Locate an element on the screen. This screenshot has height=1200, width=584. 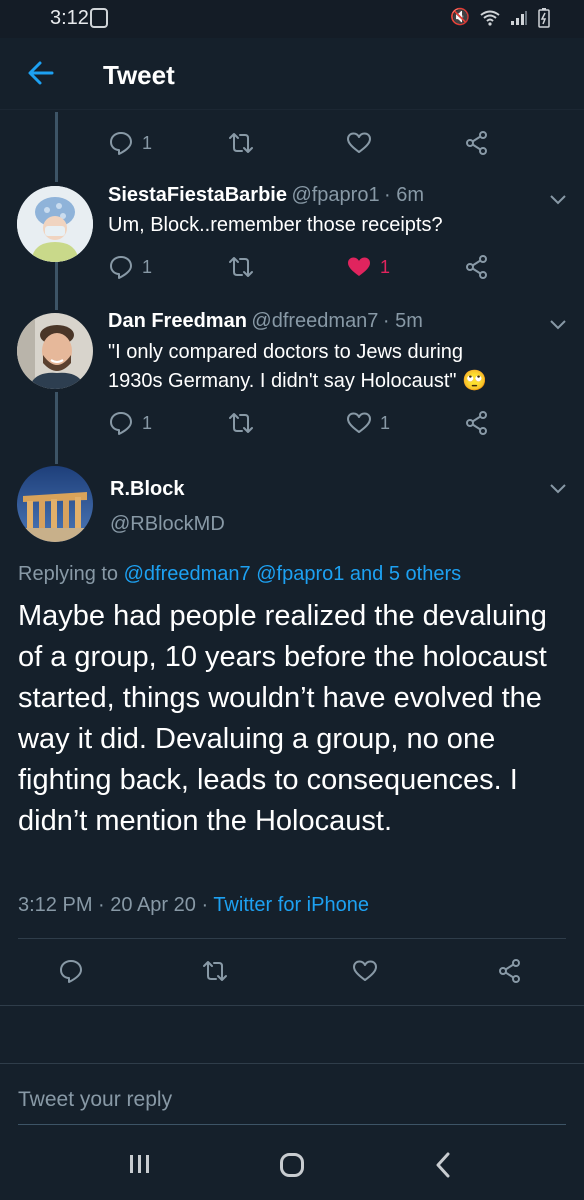
reply-button is located at coordinates (71, 971).